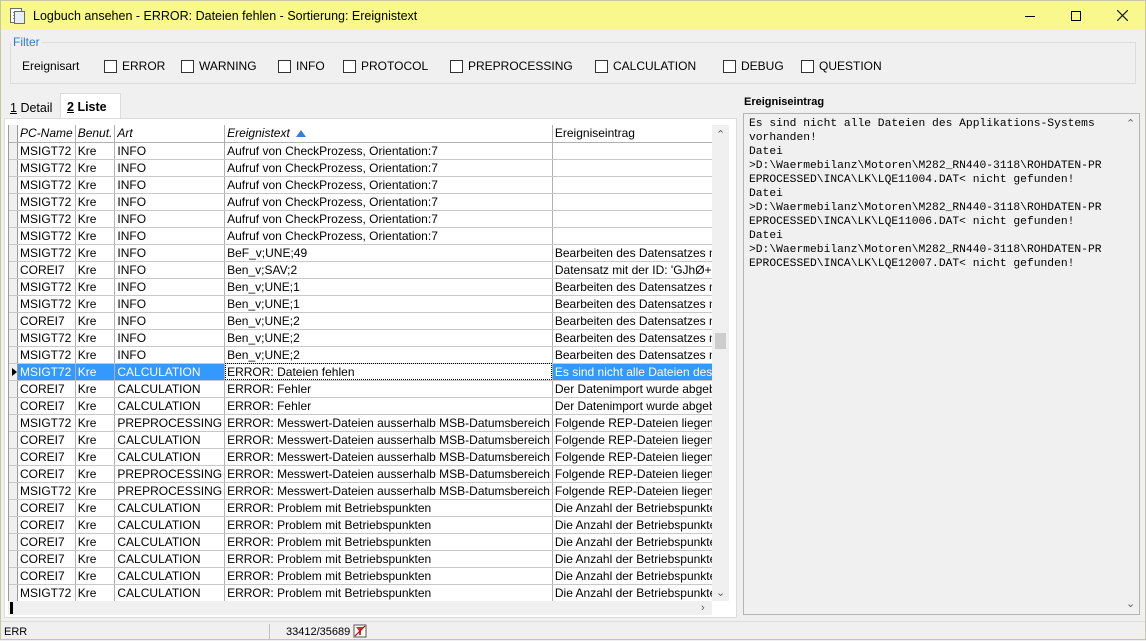 This screenshot has width=1146, height=641. Describe the element at coordinates (1122, 15) in the screenshot. I see `close-button` at that location.